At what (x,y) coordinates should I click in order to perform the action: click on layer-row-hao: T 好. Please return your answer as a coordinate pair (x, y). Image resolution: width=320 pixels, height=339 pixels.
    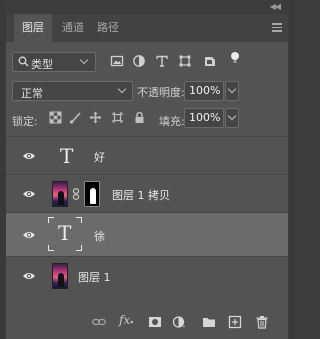
    Looking at the image, I should click on (147, 155).